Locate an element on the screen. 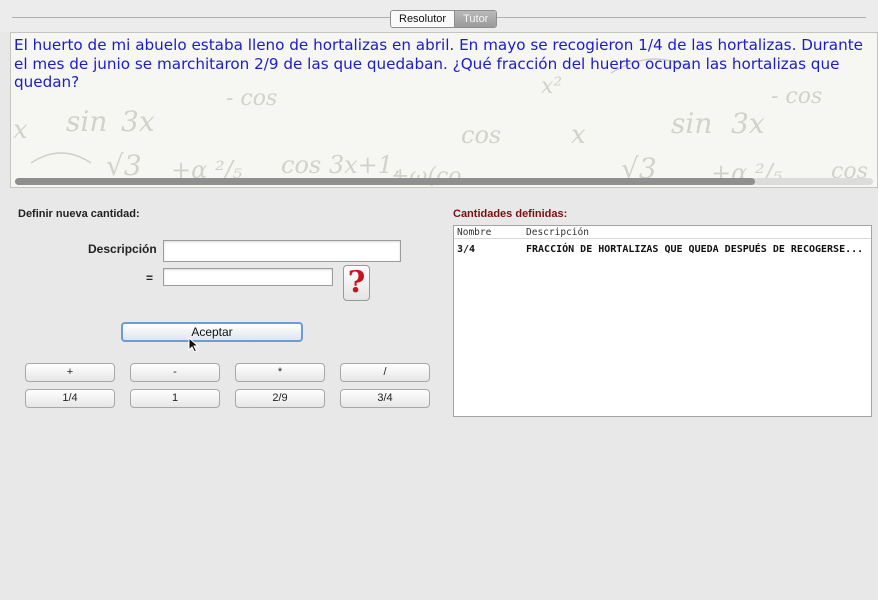 Image resolution: width=878 pixels, height=600 pixels. quantity-button: 1 is located at coordinates (175, 398).